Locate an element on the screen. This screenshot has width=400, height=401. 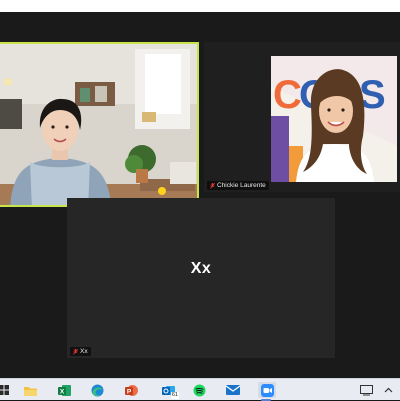
svg-text: C is located at coordinates (287, 95).